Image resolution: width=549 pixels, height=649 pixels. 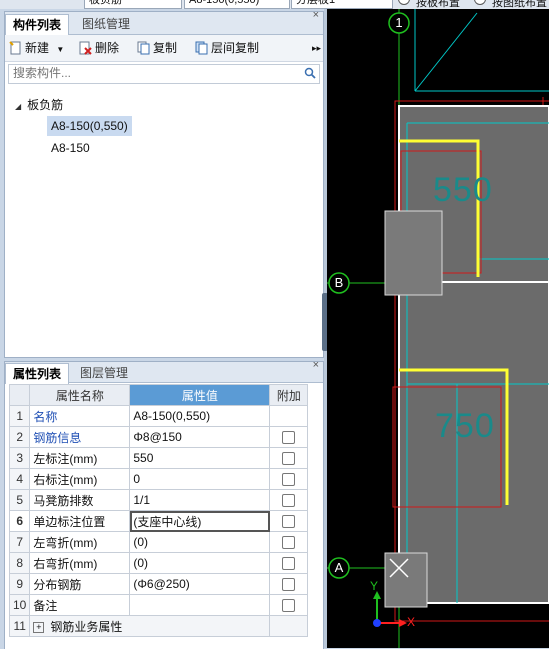 What do you see at coordinates (89, 126) in the screenshot?
I see `tree-item-a8-150-0-550: A8-150(0,550)` at bounding box center [89, 126].